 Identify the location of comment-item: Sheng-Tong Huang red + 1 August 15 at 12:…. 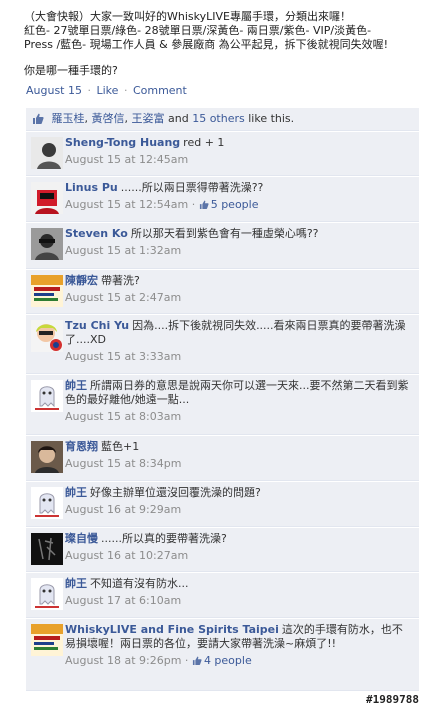
(222, 154).